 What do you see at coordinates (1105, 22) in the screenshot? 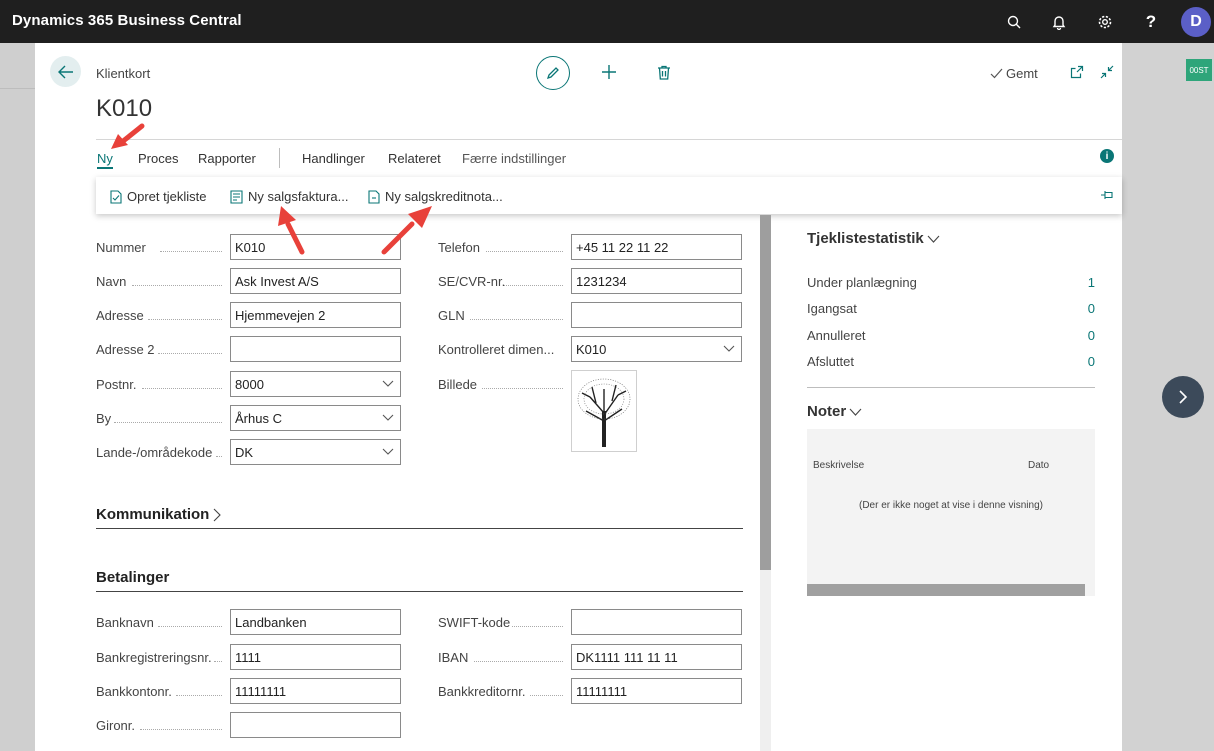
I see `gear-icon` at bounding box center [1105, 22].